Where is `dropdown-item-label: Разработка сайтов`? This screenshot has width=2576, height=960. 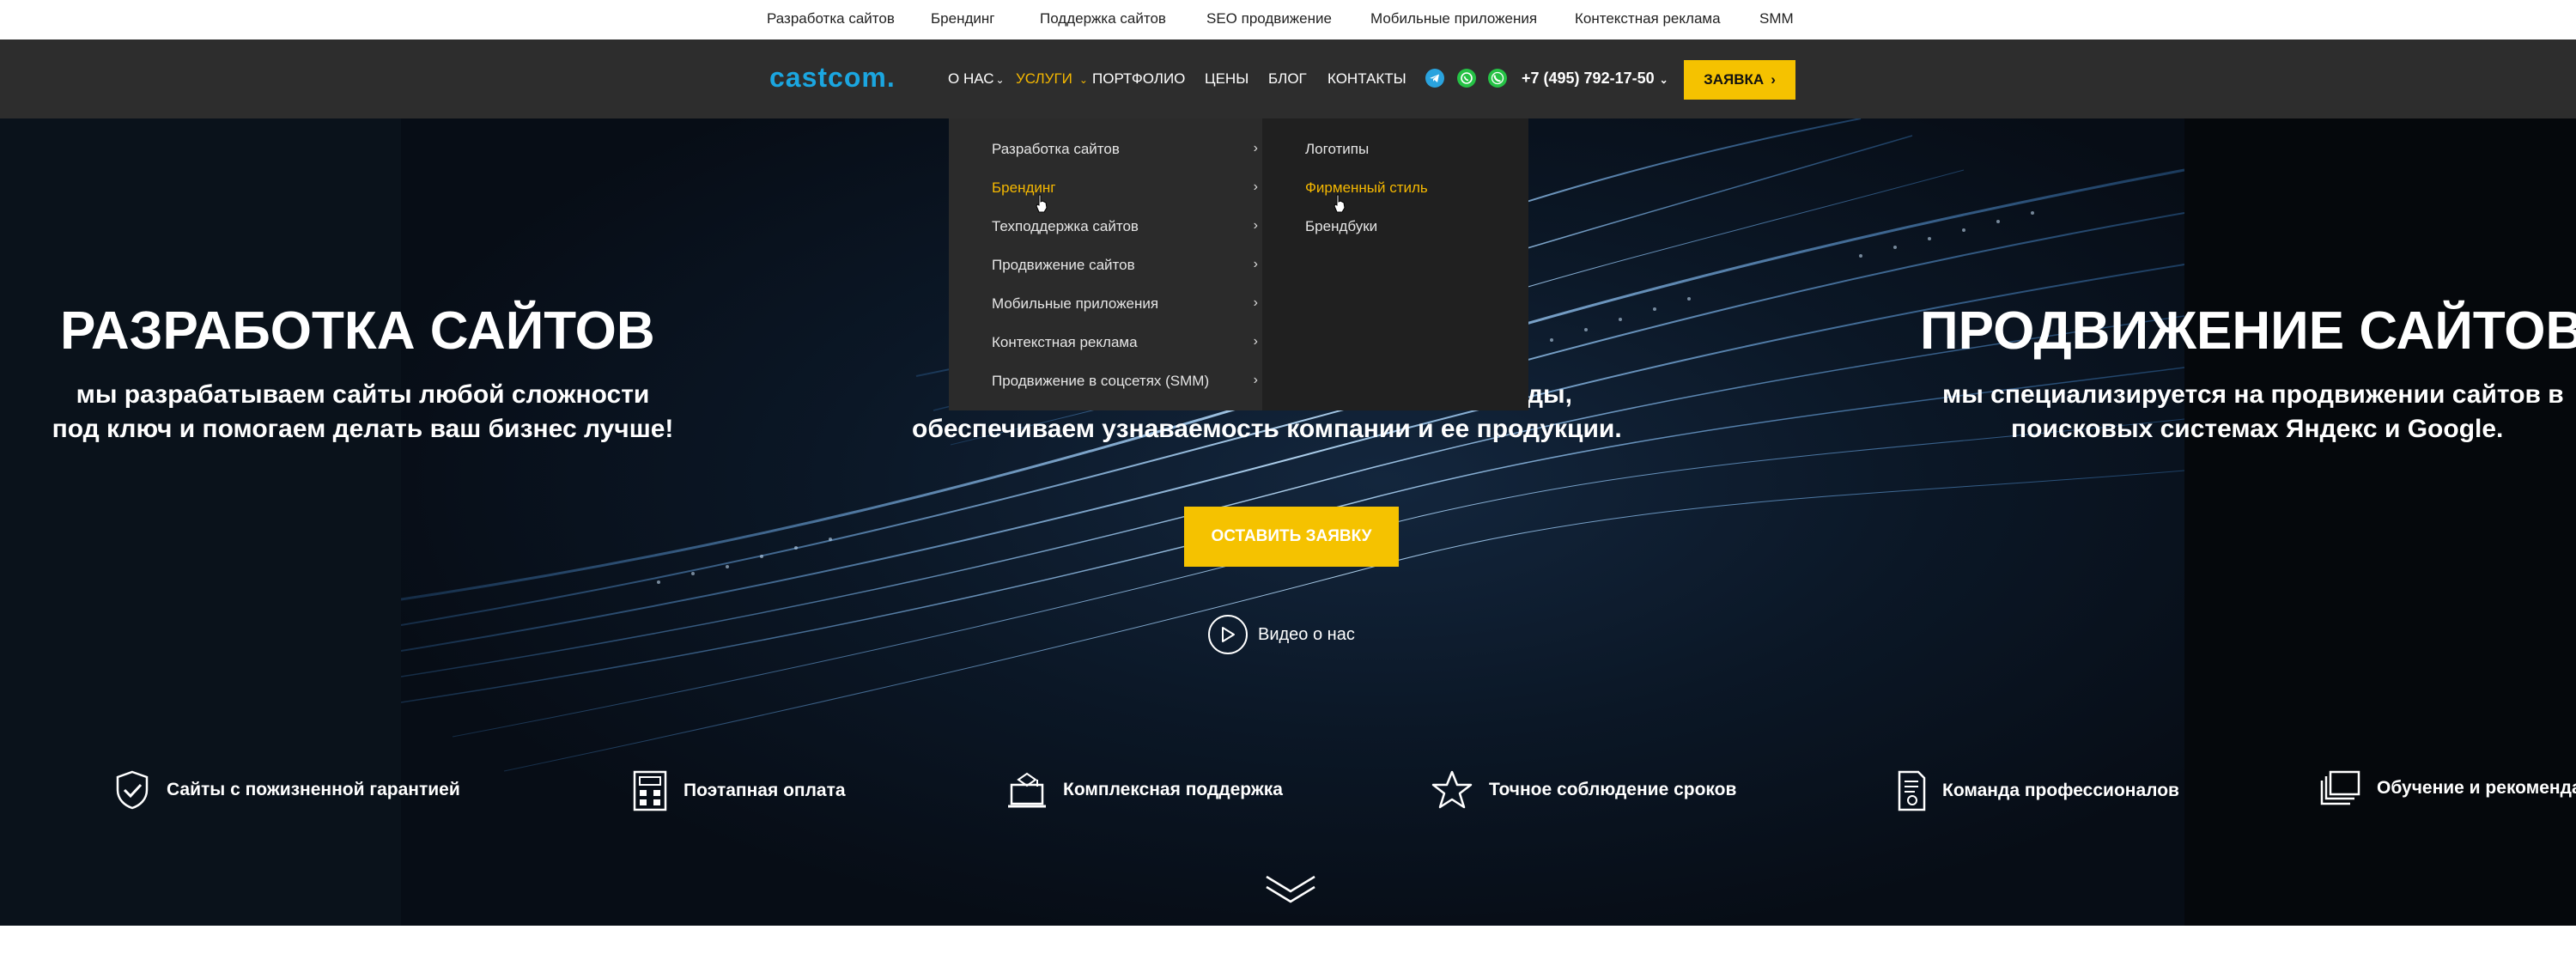
dropdown-item-label: Разработка сайтов is located at coordinates (1056, 149).